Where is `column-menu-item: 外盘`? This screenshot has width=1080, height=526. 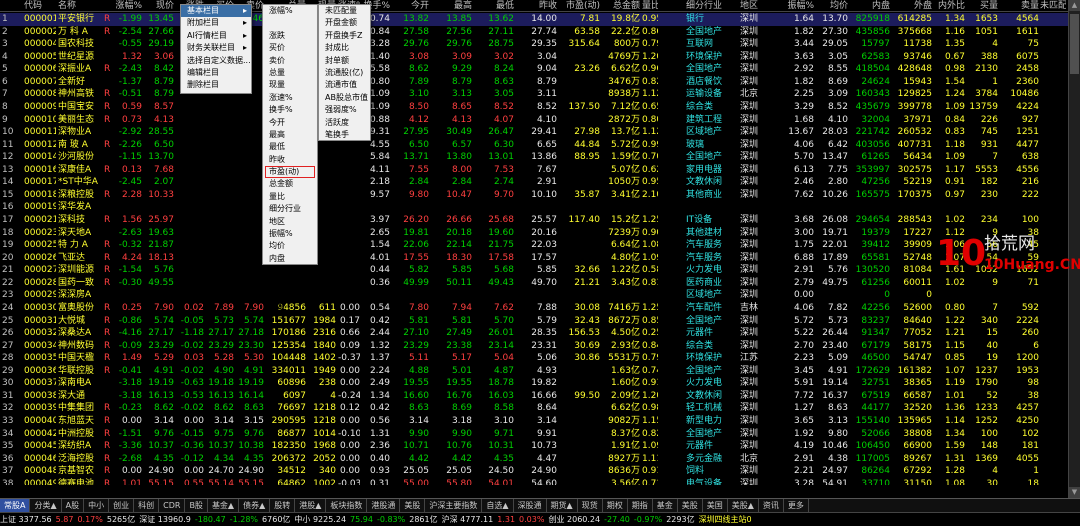
column-menu-item: 外盘 is located at coordinates (290, 271).